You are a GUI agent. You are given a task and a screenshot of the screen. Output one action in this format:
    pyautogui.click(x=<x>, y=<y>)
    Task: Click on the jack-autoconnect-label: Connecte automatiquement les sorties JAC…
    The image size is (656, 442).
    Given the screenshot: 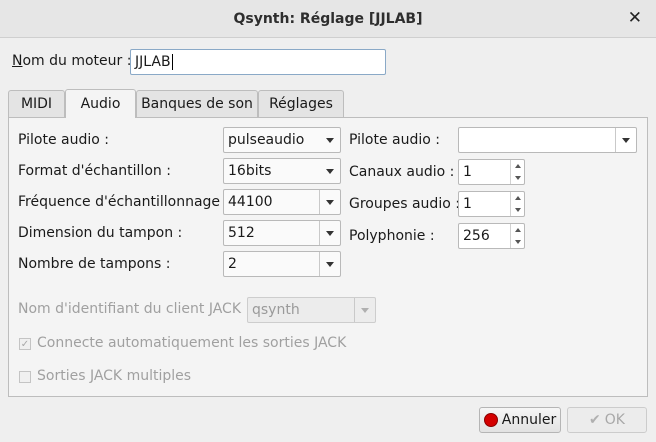 What is the action you would take?
    pyautogui.click(x=192, y=343)
    